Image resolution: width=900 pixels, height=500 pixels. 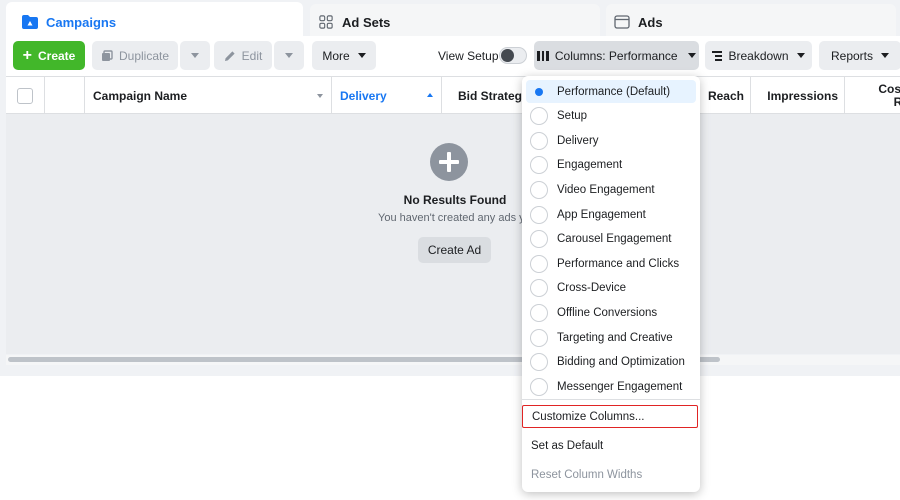 What do you see at coordinates (229, 55) in the screenshot?
I see `pencil-icon` at bounding box center [229, 55].